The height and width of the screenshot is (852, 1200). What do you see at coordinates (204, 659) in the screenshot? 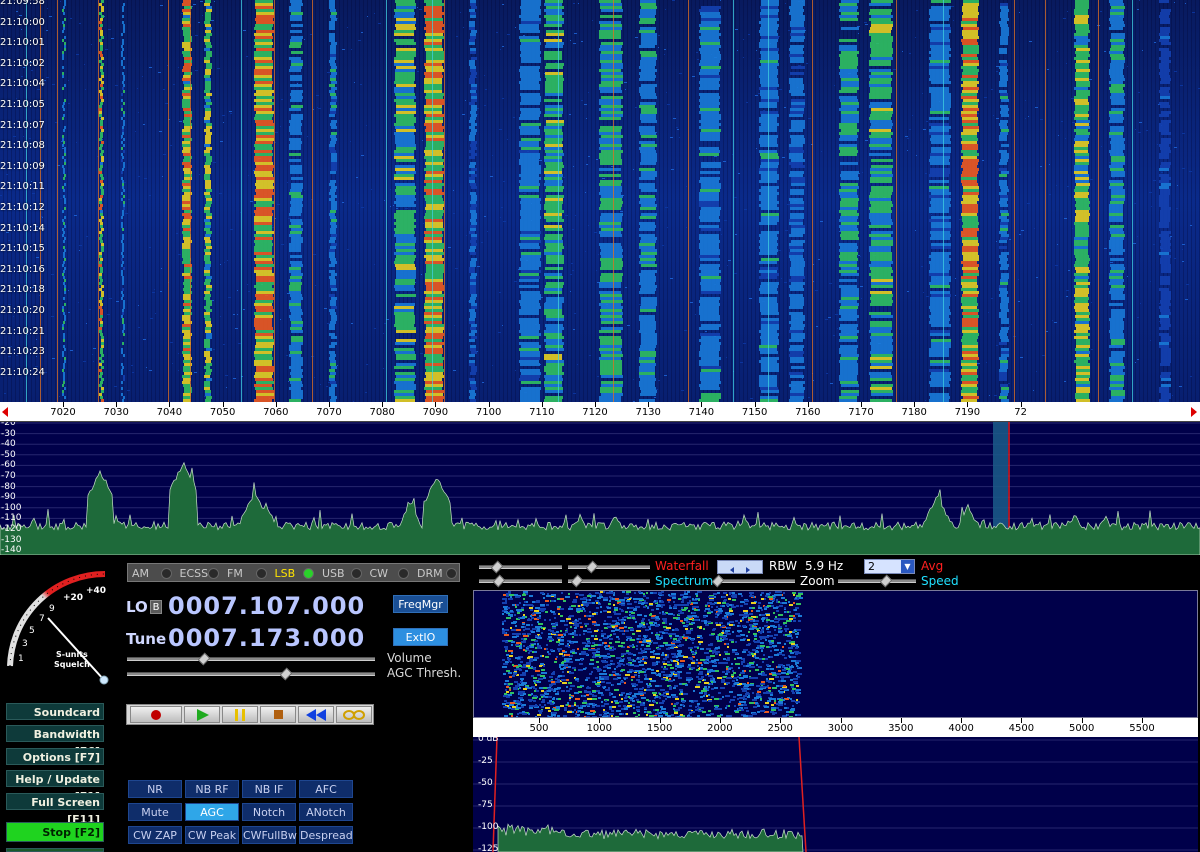
I see `volume-thumb` at bounding box center [204, 659].